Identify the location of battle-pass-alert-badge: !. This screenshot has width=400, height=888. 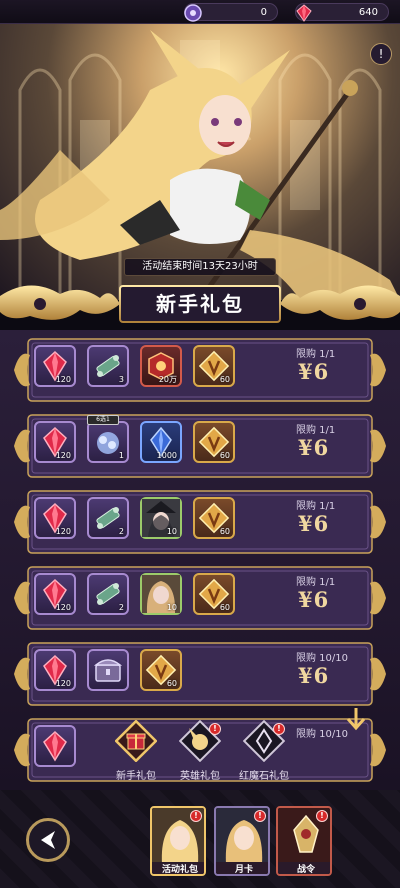
(322, 816).